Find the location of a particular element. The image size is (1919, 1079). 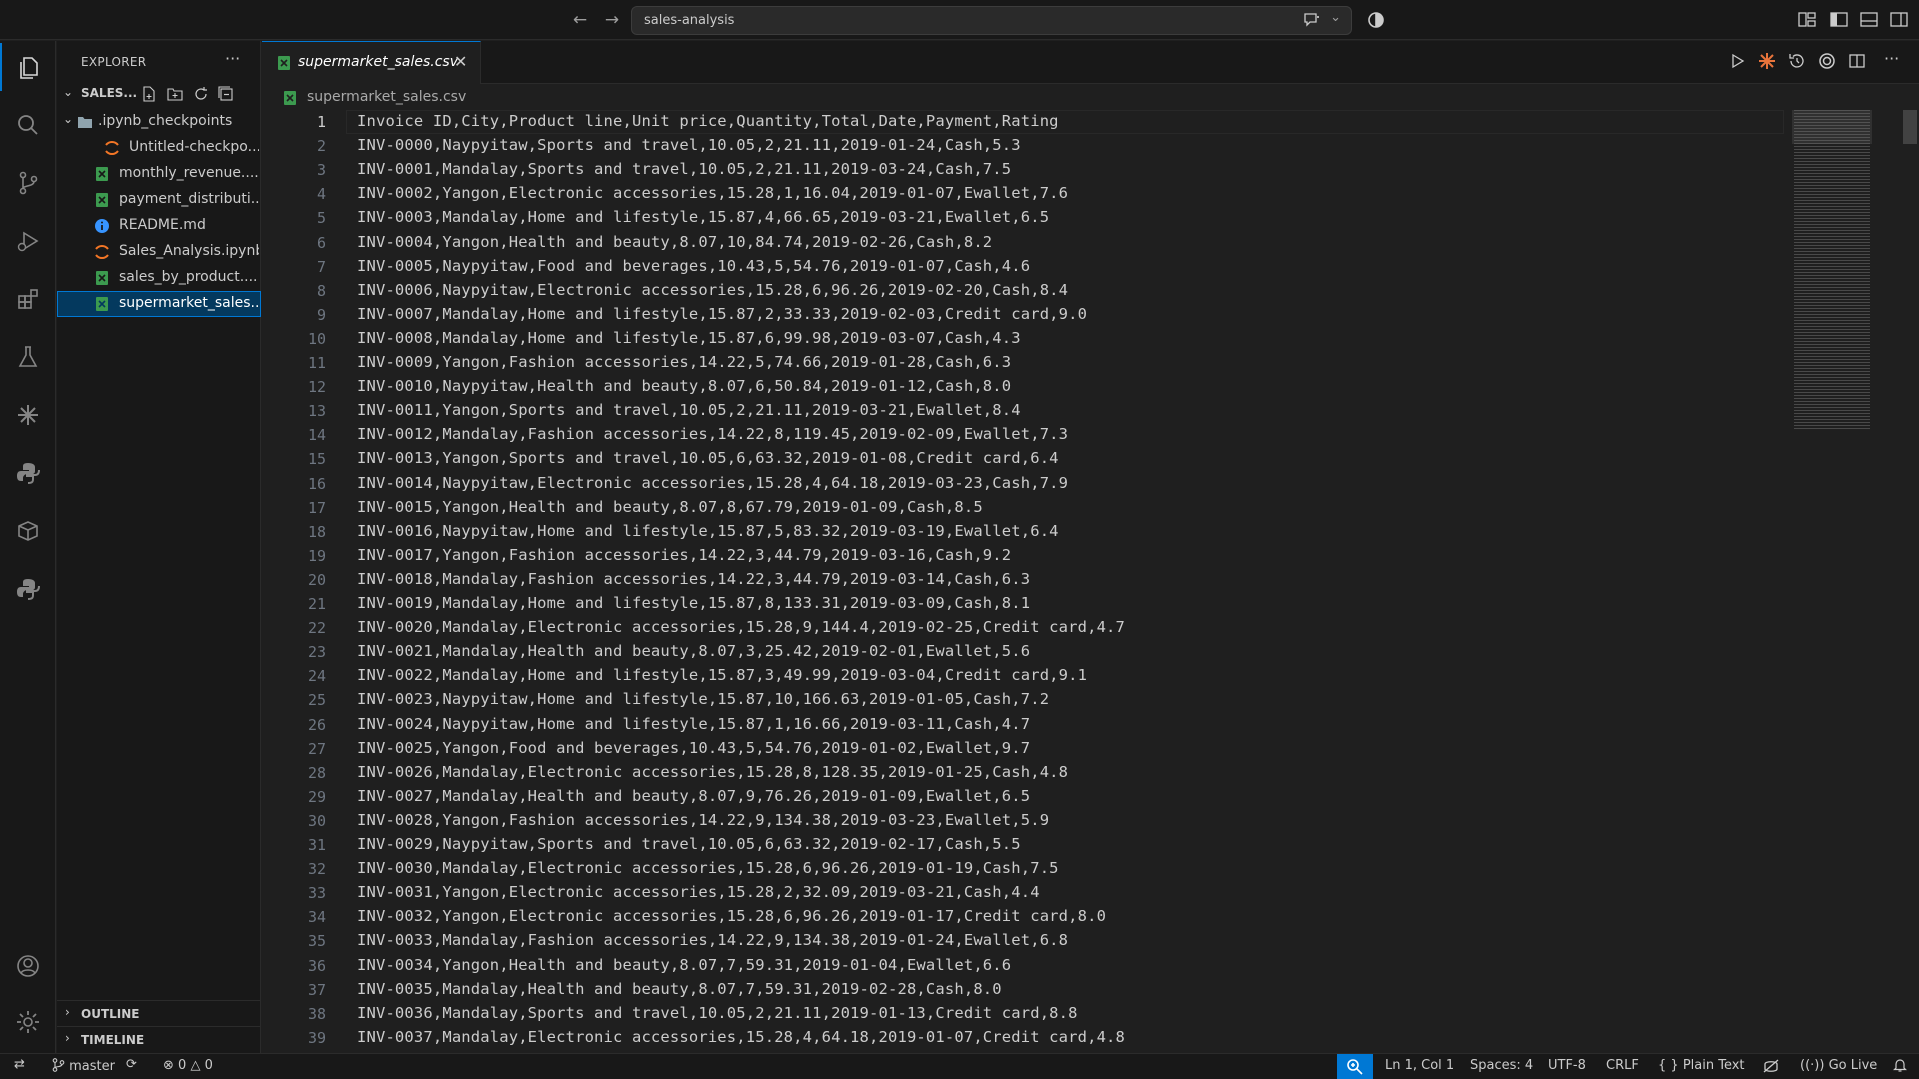

split-editor-icon is located at coordinates (1857, 61).